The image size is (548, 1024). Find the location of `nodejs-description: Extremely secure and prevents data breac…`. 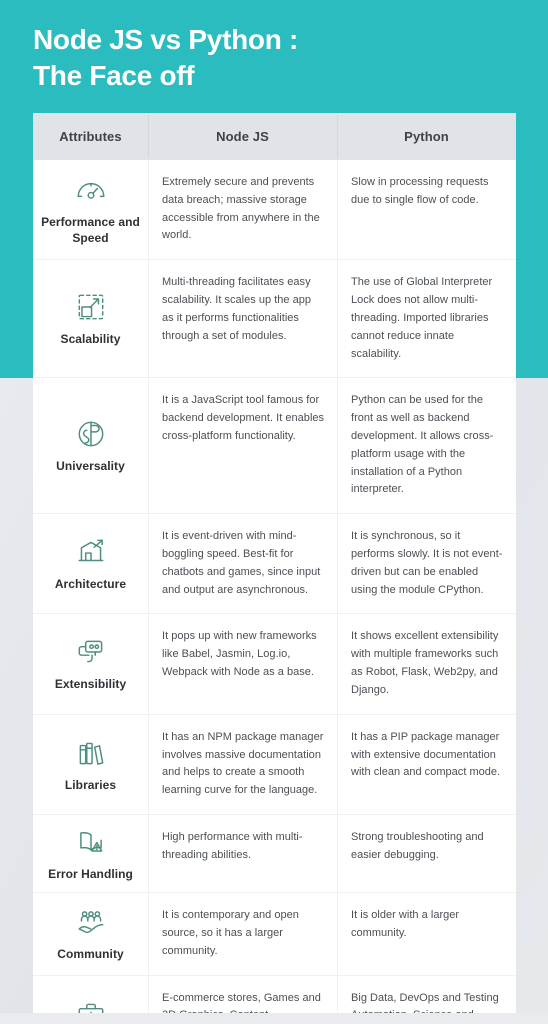

nodejs-description: Extremely secure and prevents data breac… is located at coordinates (241, 209).